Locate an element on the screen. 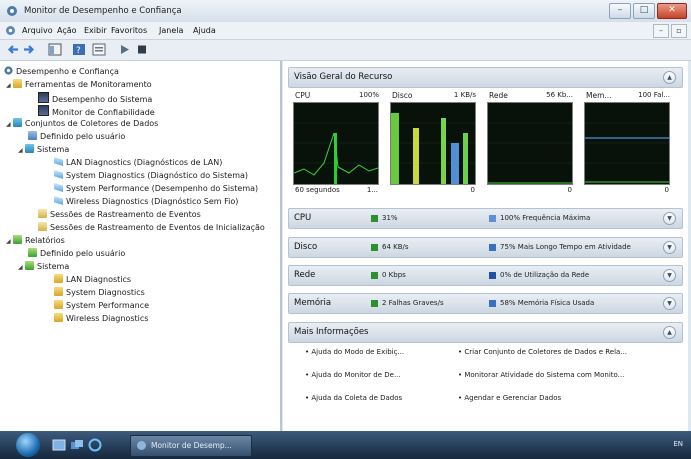 Image resolution: width=691 pixels, height=459 pixels. reports-icon is located at coordinates (17, 239).